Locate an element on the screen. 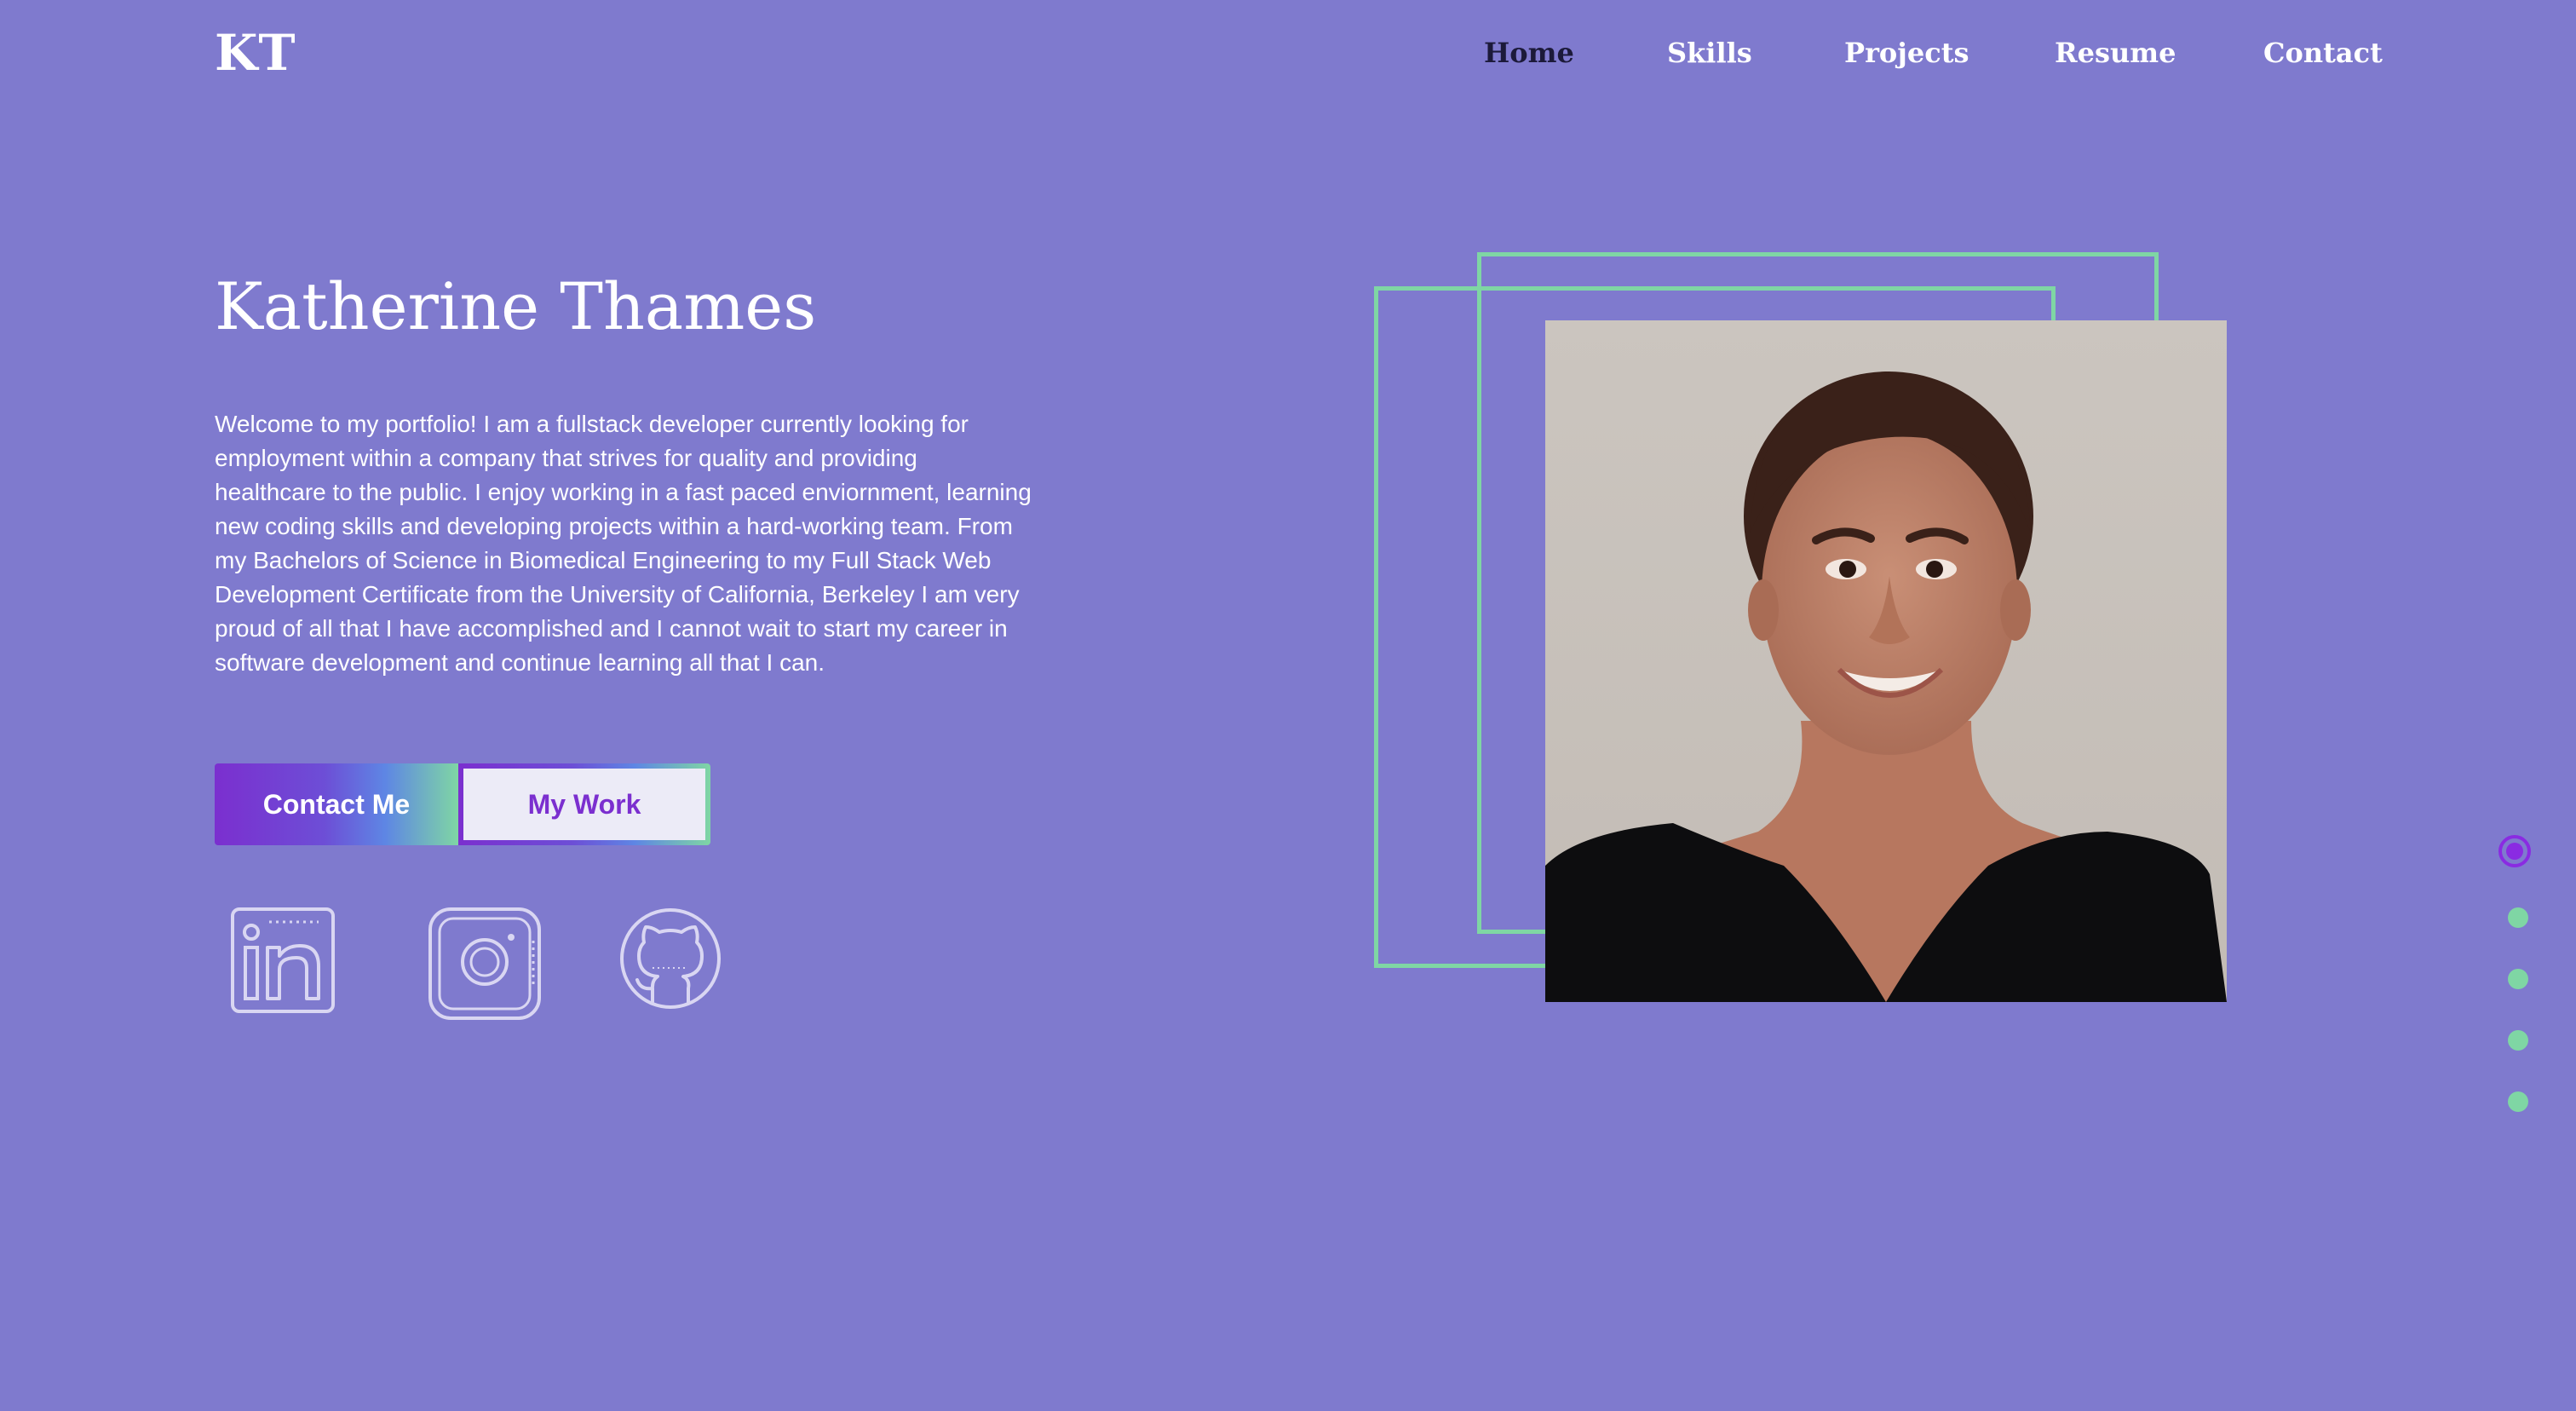 This screenshot has height=1411, width=2576. nav-resume: Resume is located at coordinates (2115, 53).